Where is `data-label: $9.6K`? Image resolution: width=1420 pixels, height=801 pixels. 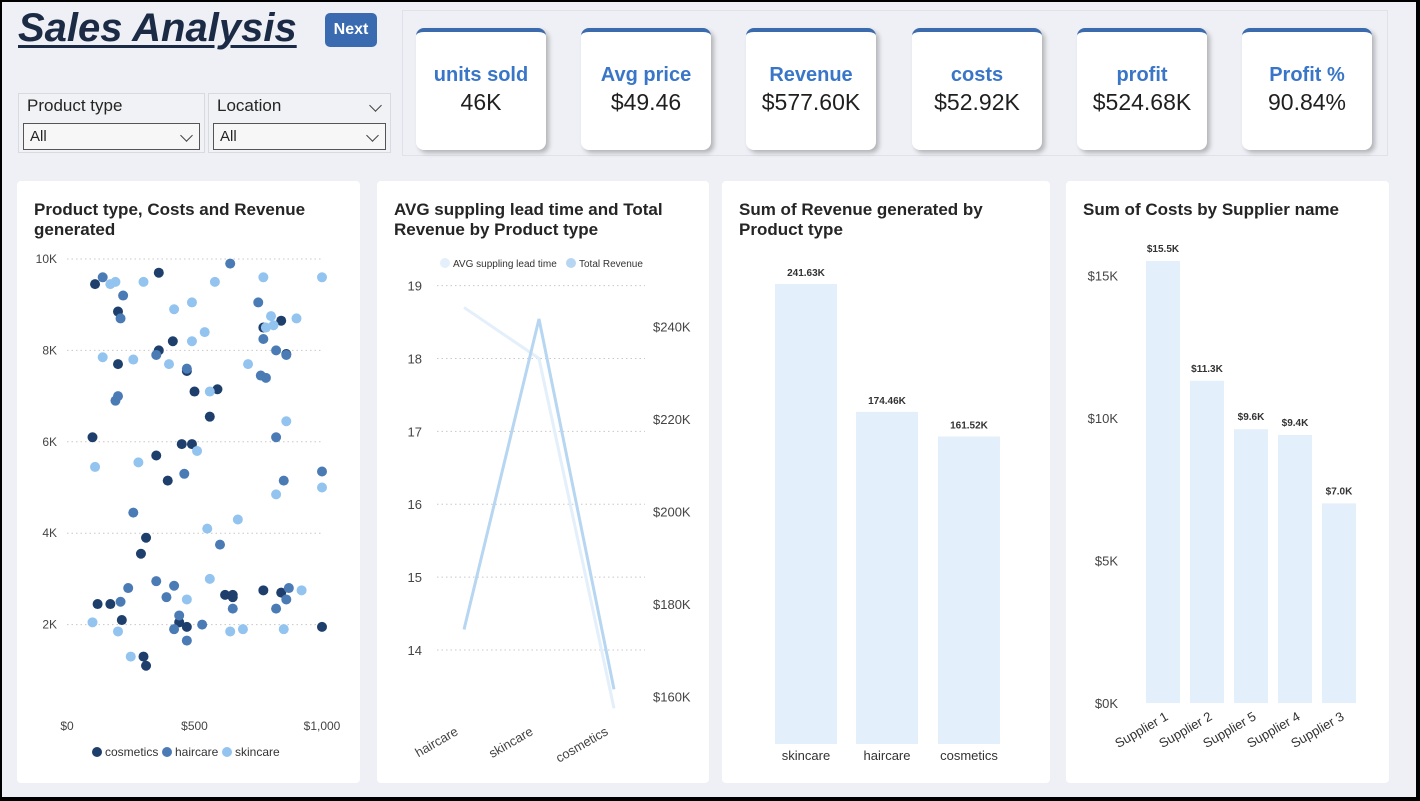 data-label: $9.6K is located at coordinates (1251, 417).